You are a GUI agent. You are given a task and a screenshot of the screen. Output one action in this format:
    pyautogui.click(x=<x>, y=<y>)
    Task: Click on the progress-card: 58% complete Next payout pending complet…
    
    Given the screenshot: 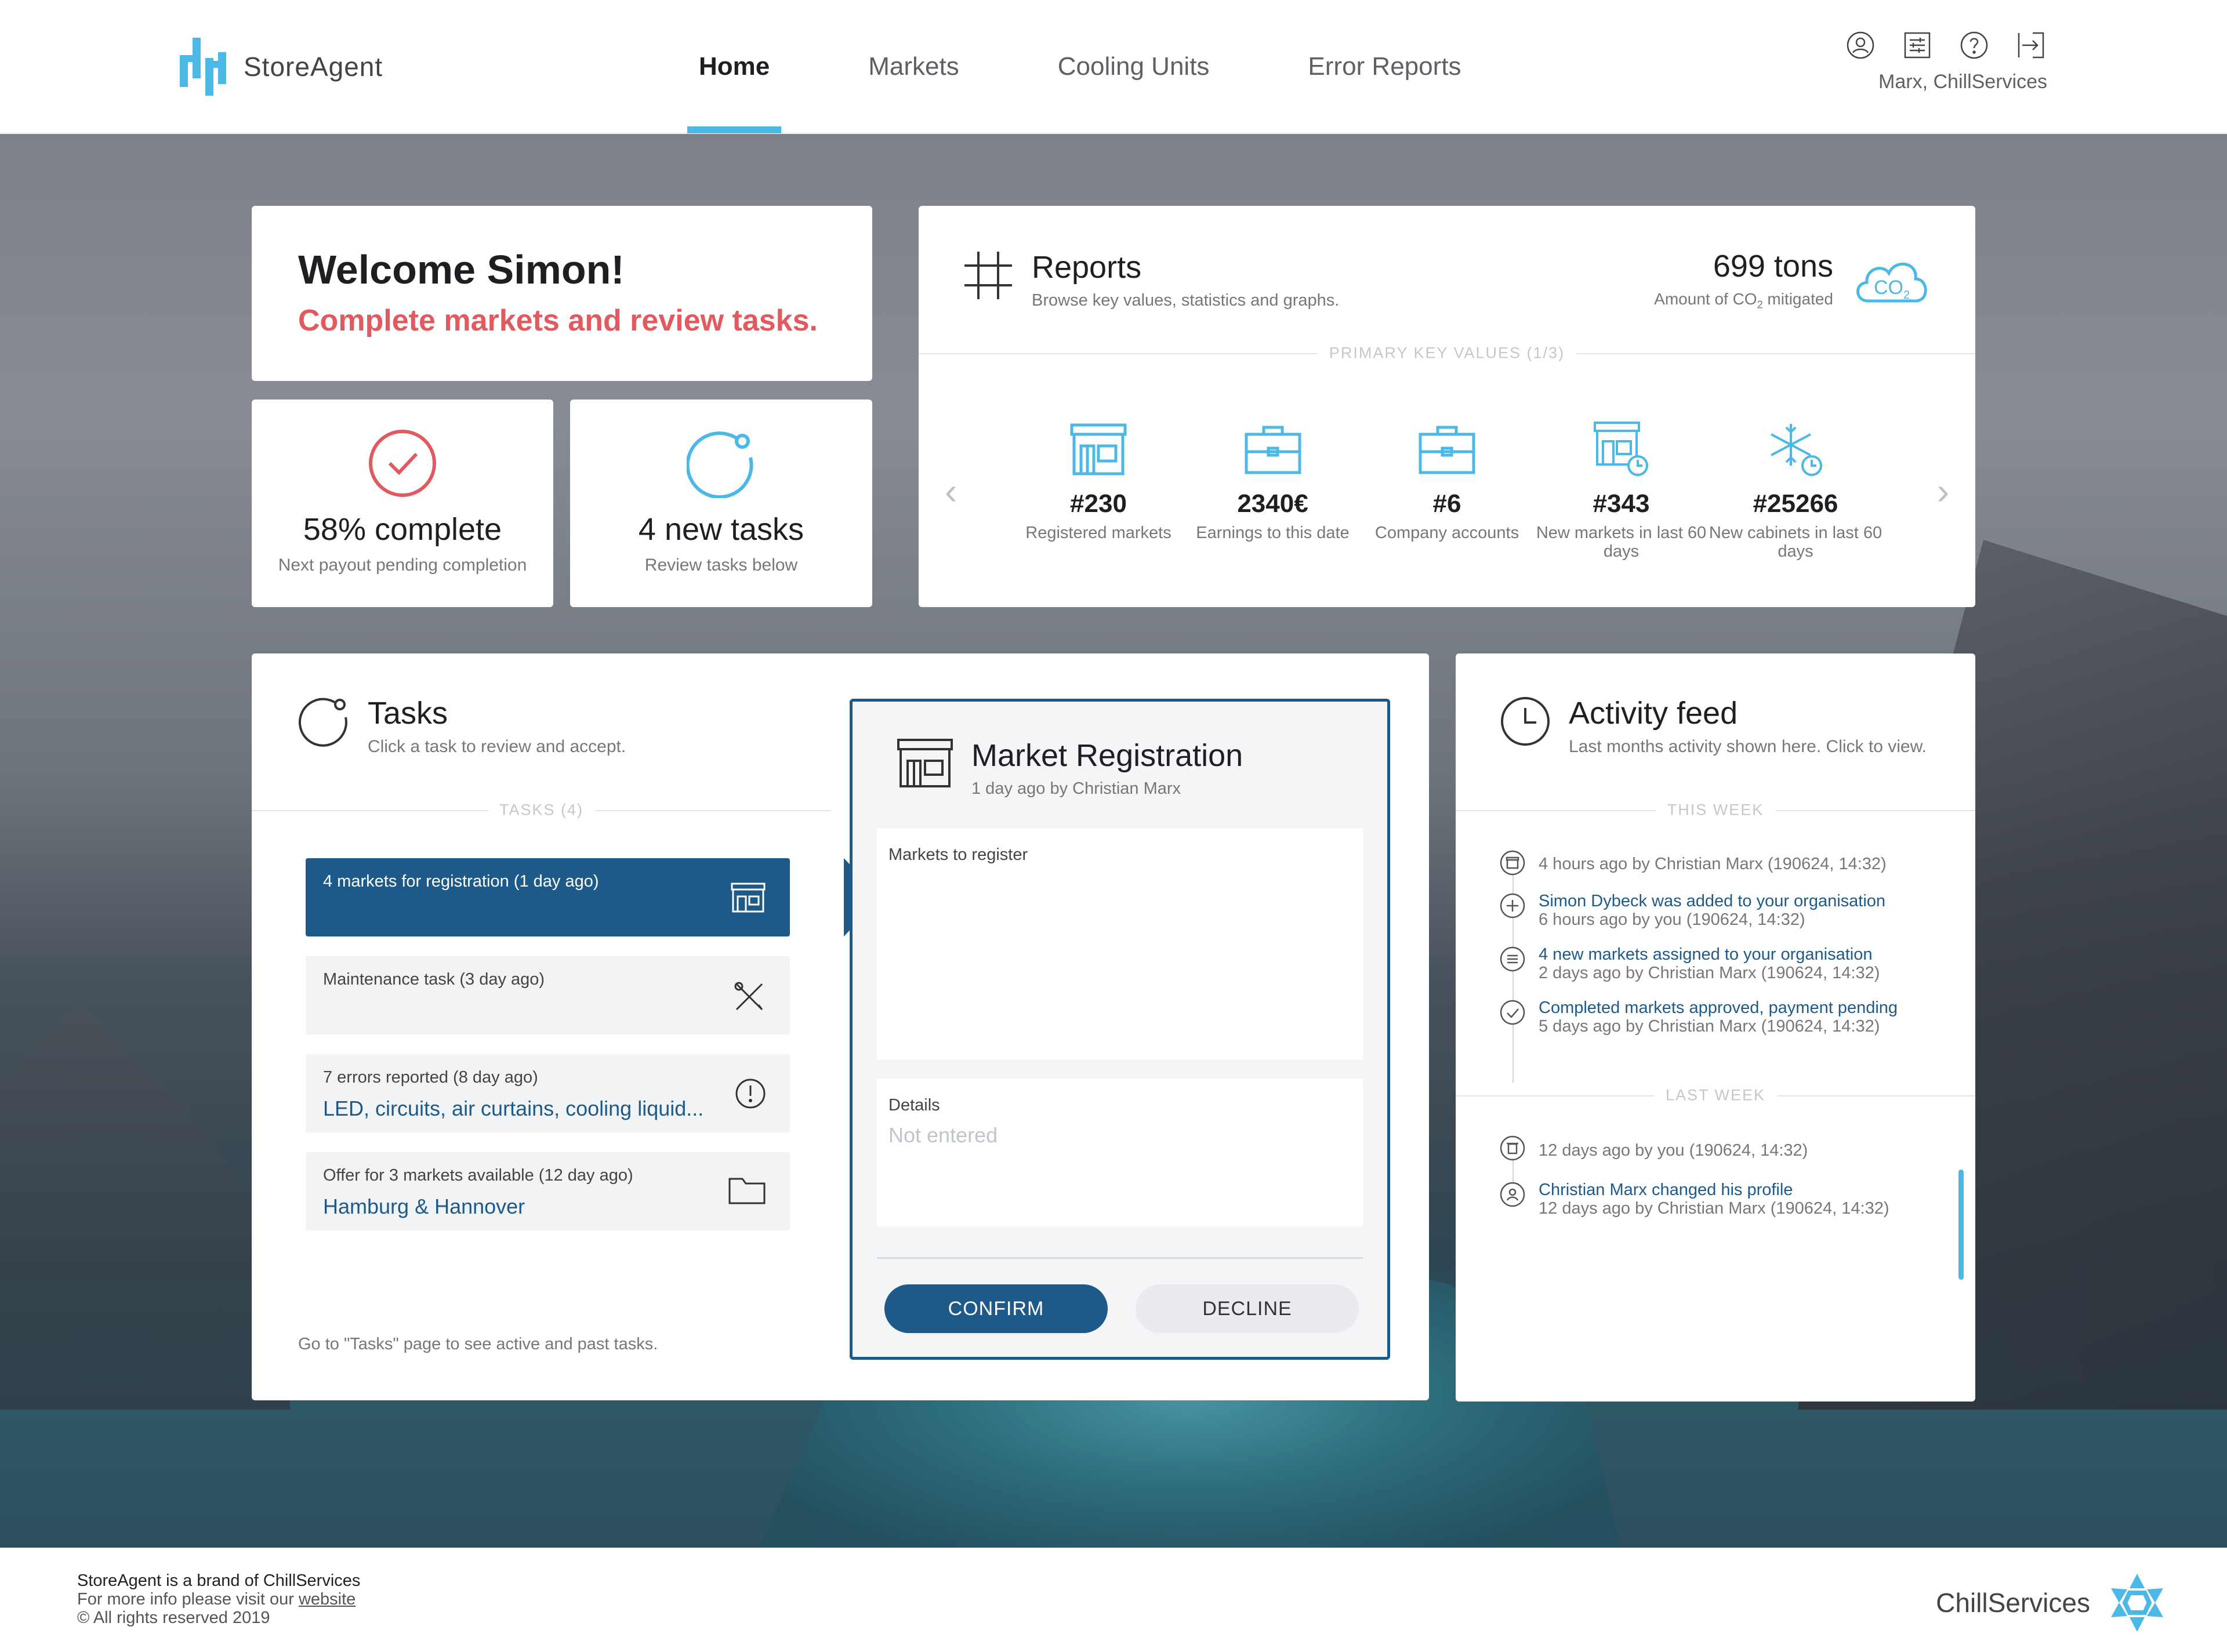 What is the action you would take?
    pyautogui.click(x=402, y=503)
    